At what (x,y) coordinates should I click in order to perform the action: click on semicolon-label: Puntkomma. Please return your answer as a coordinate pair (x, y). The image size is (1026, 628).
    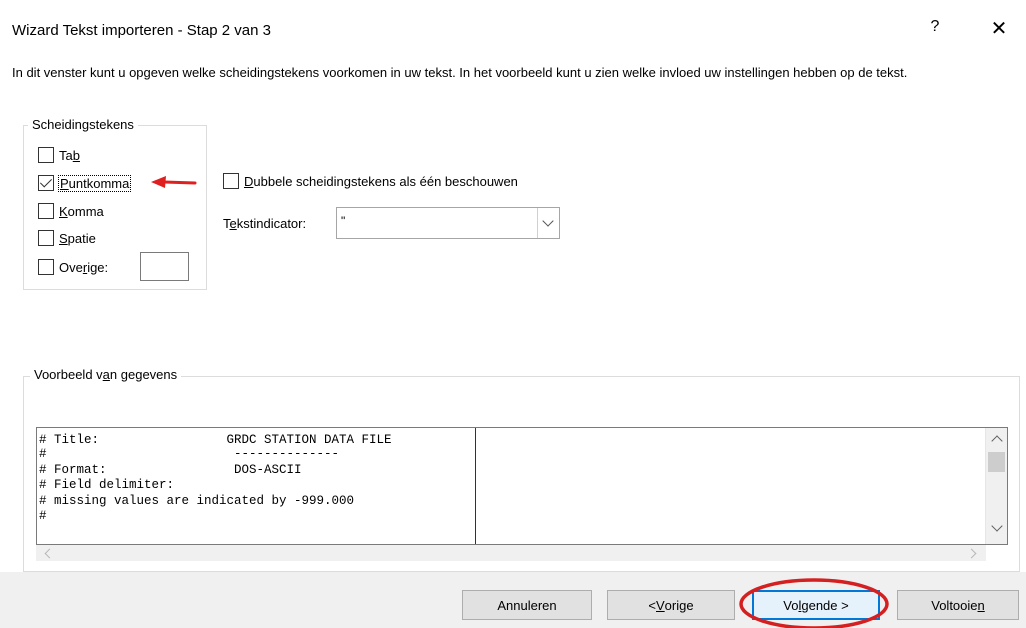
    Looking at the image, I should click on (94, 183).